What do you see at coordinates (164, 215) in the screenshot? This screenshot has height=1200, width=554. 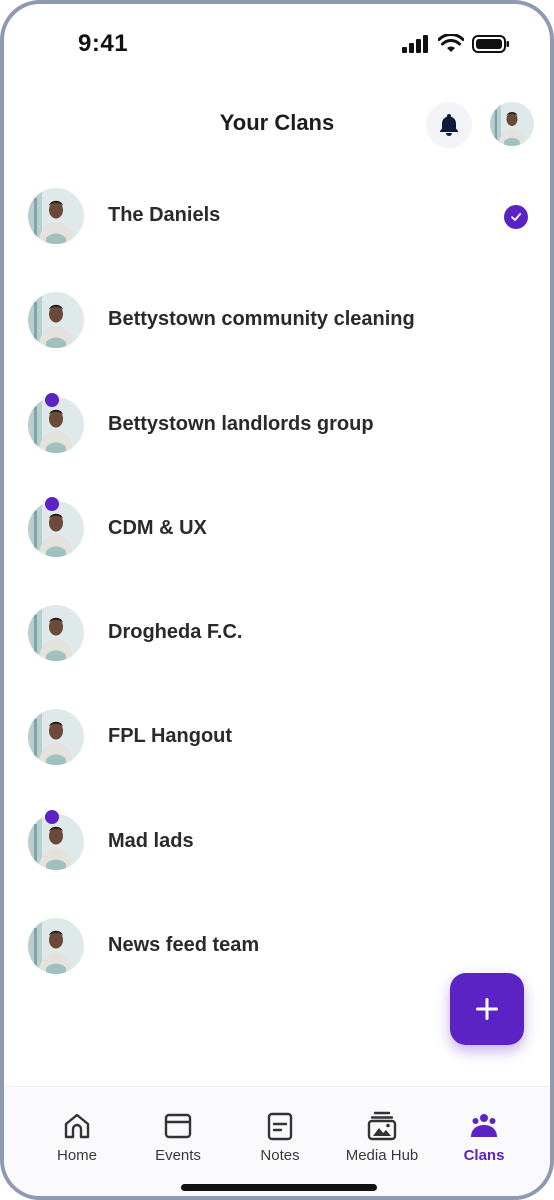 I see `clan-name: The Daniels` at bounding box center [164, 215].